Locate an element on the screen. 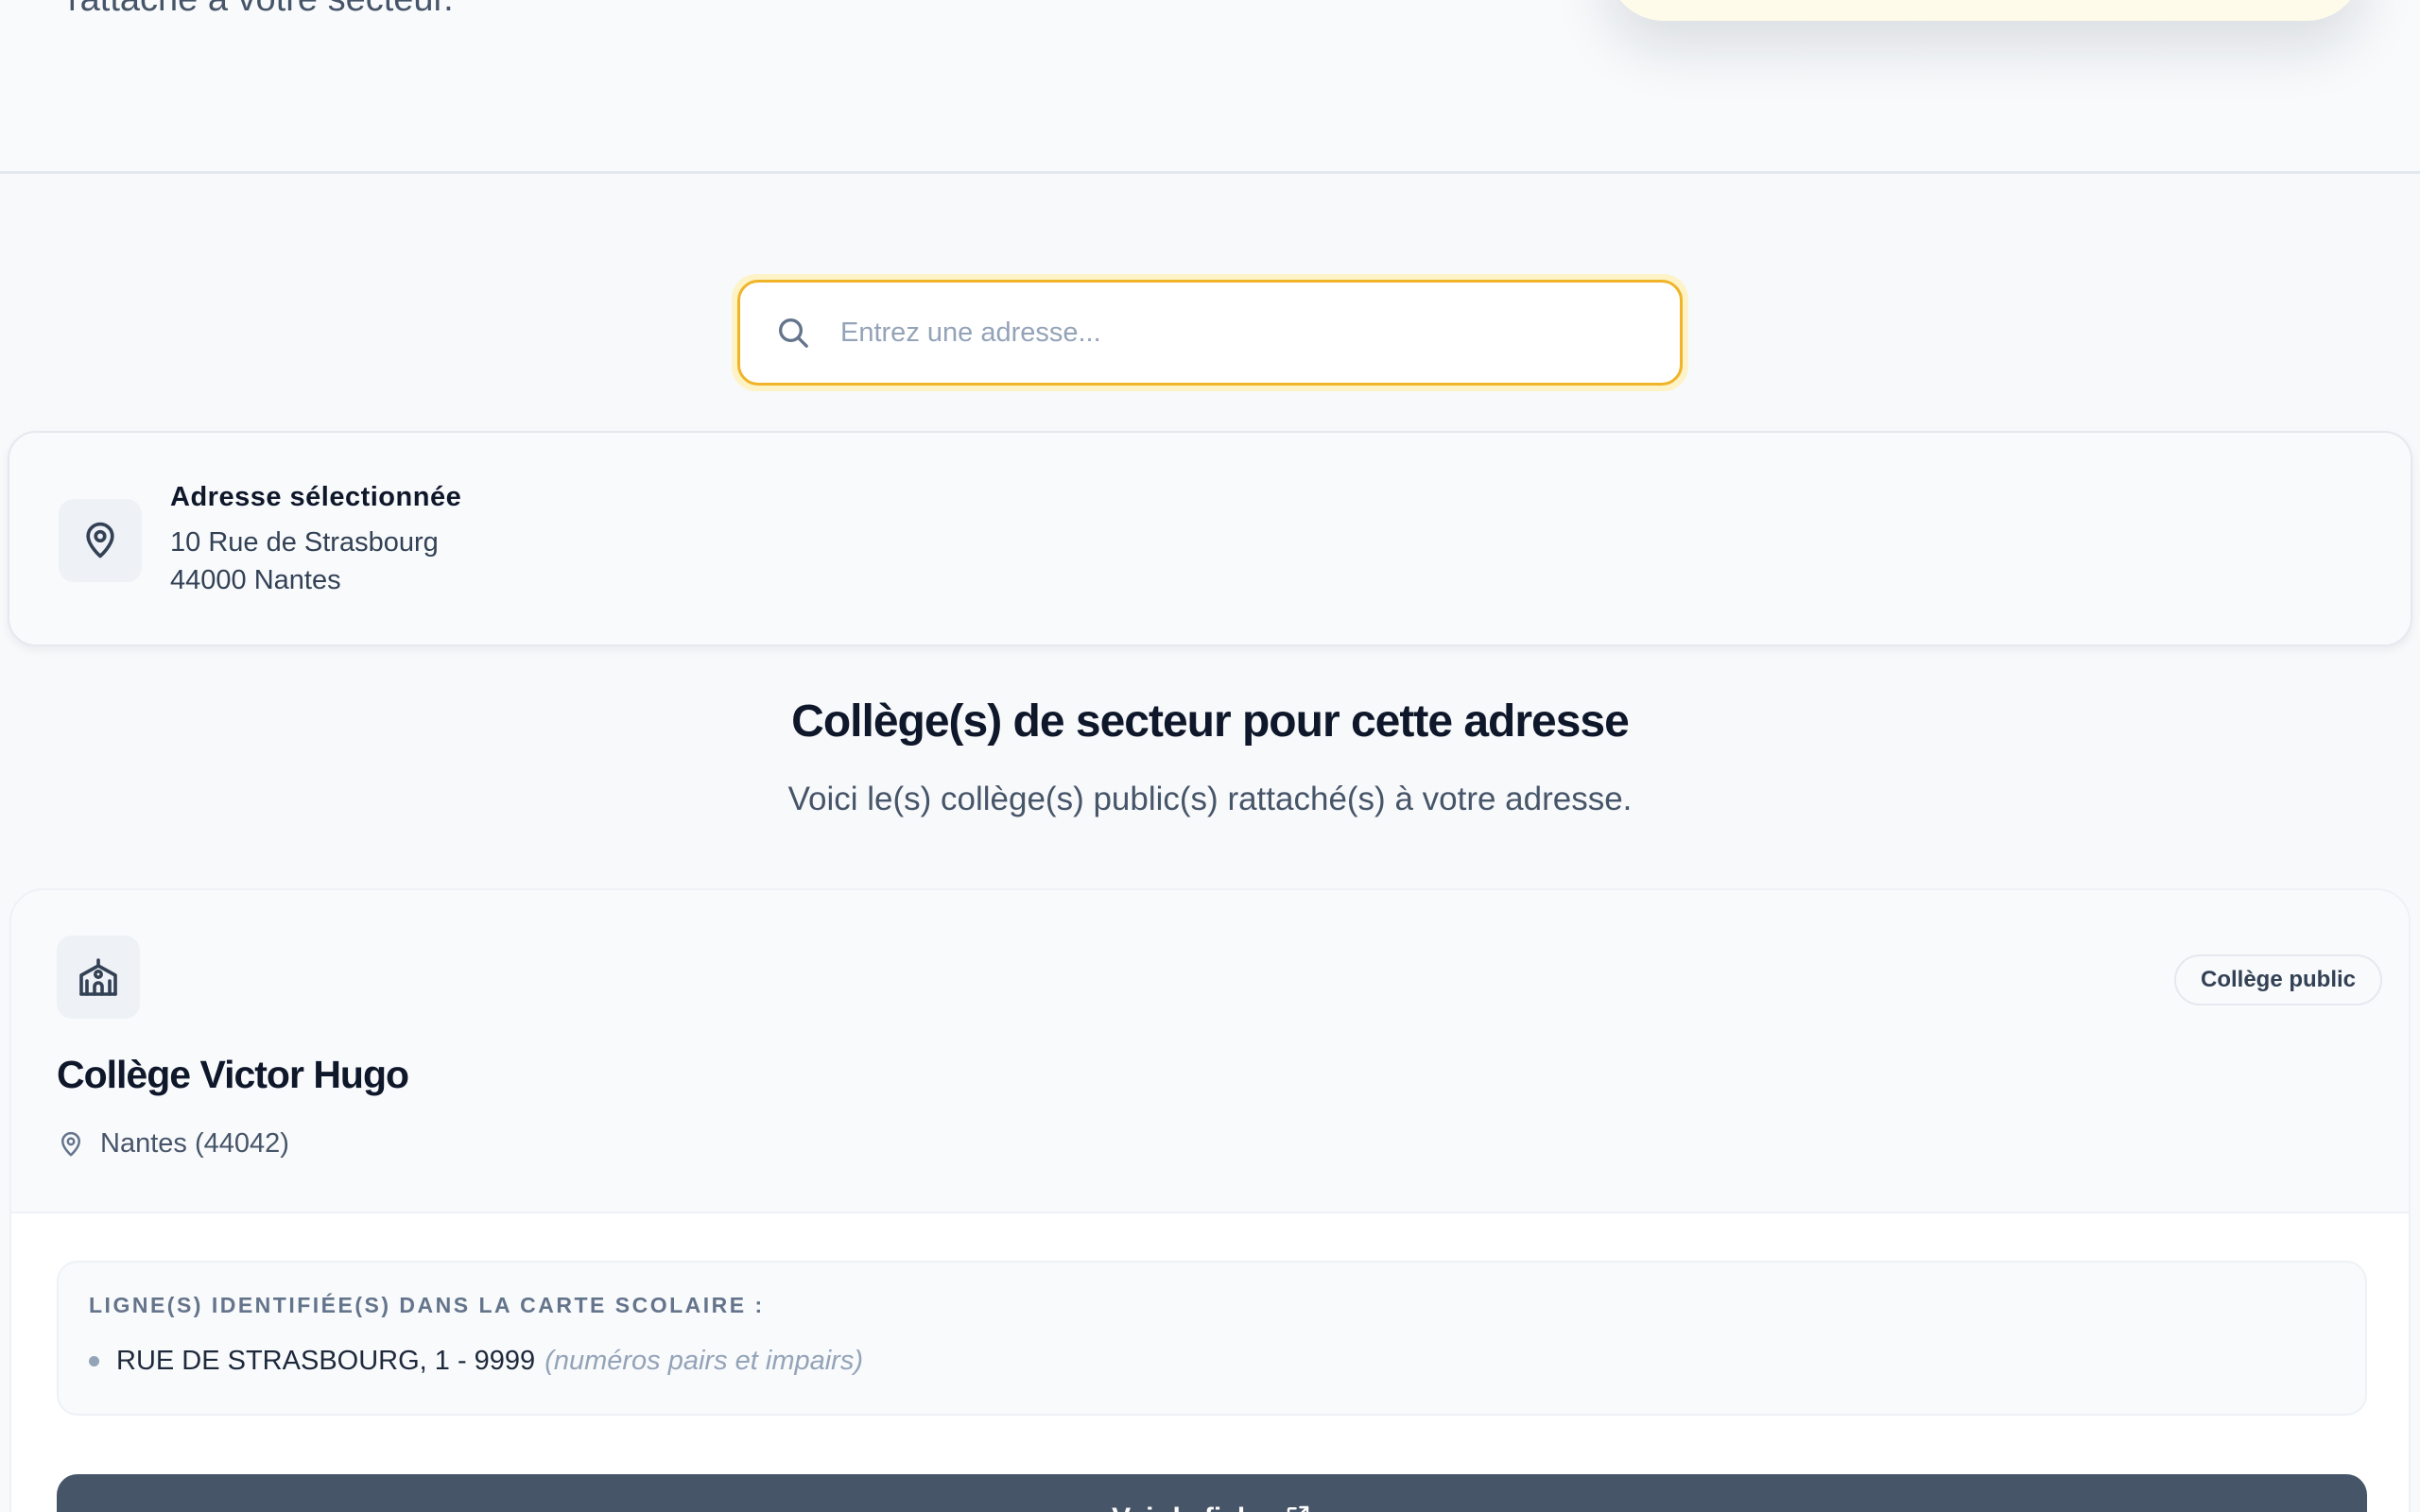 The image size is (2420, 1512). results-title: Collège(s) de secteur pour cette adresse is located at coordinates (1210, 721).